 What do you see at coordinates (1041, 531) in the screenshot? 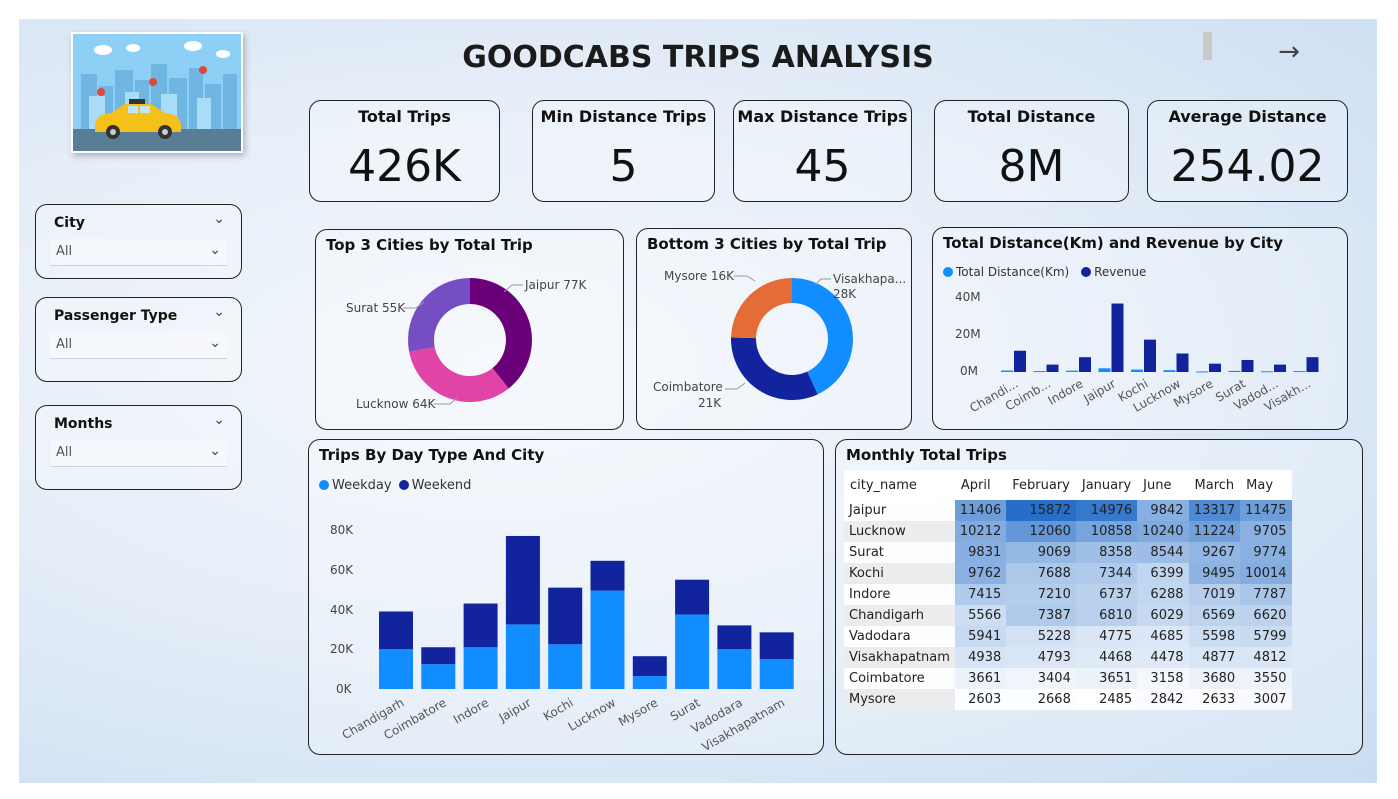
I see `trips-cell: 12060` at bounding box center [1041, 531].